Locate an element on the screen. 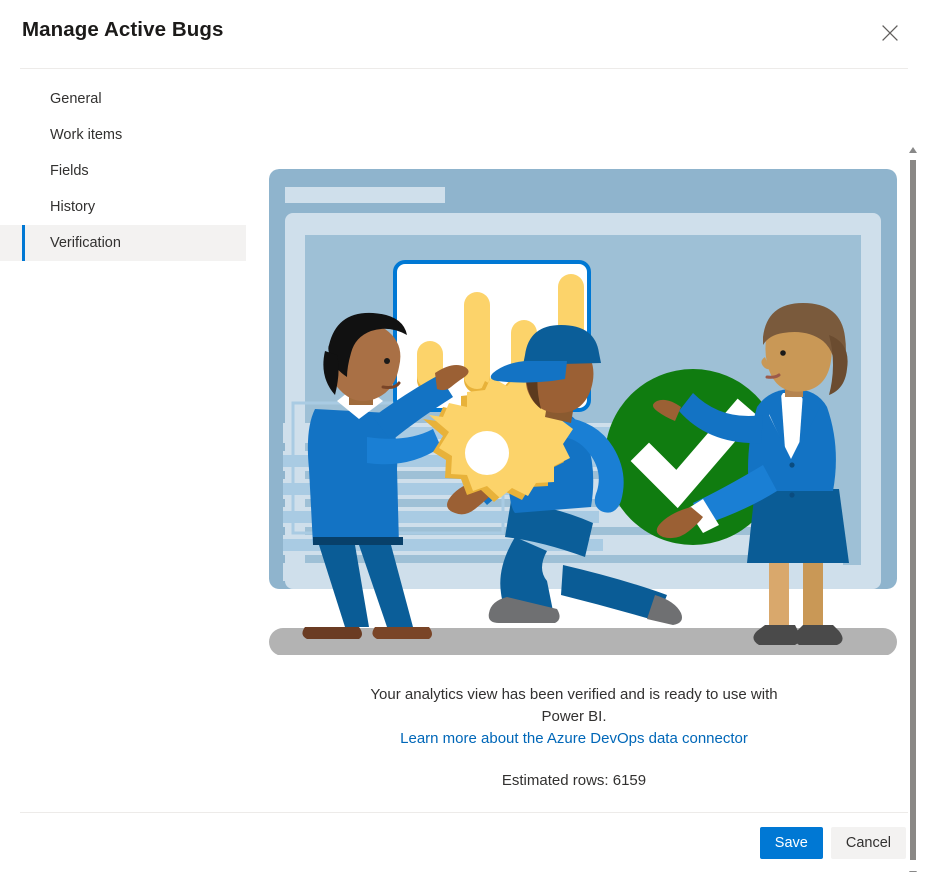  page-title: Manage Active Bugs is located at coordinates (123, 29).